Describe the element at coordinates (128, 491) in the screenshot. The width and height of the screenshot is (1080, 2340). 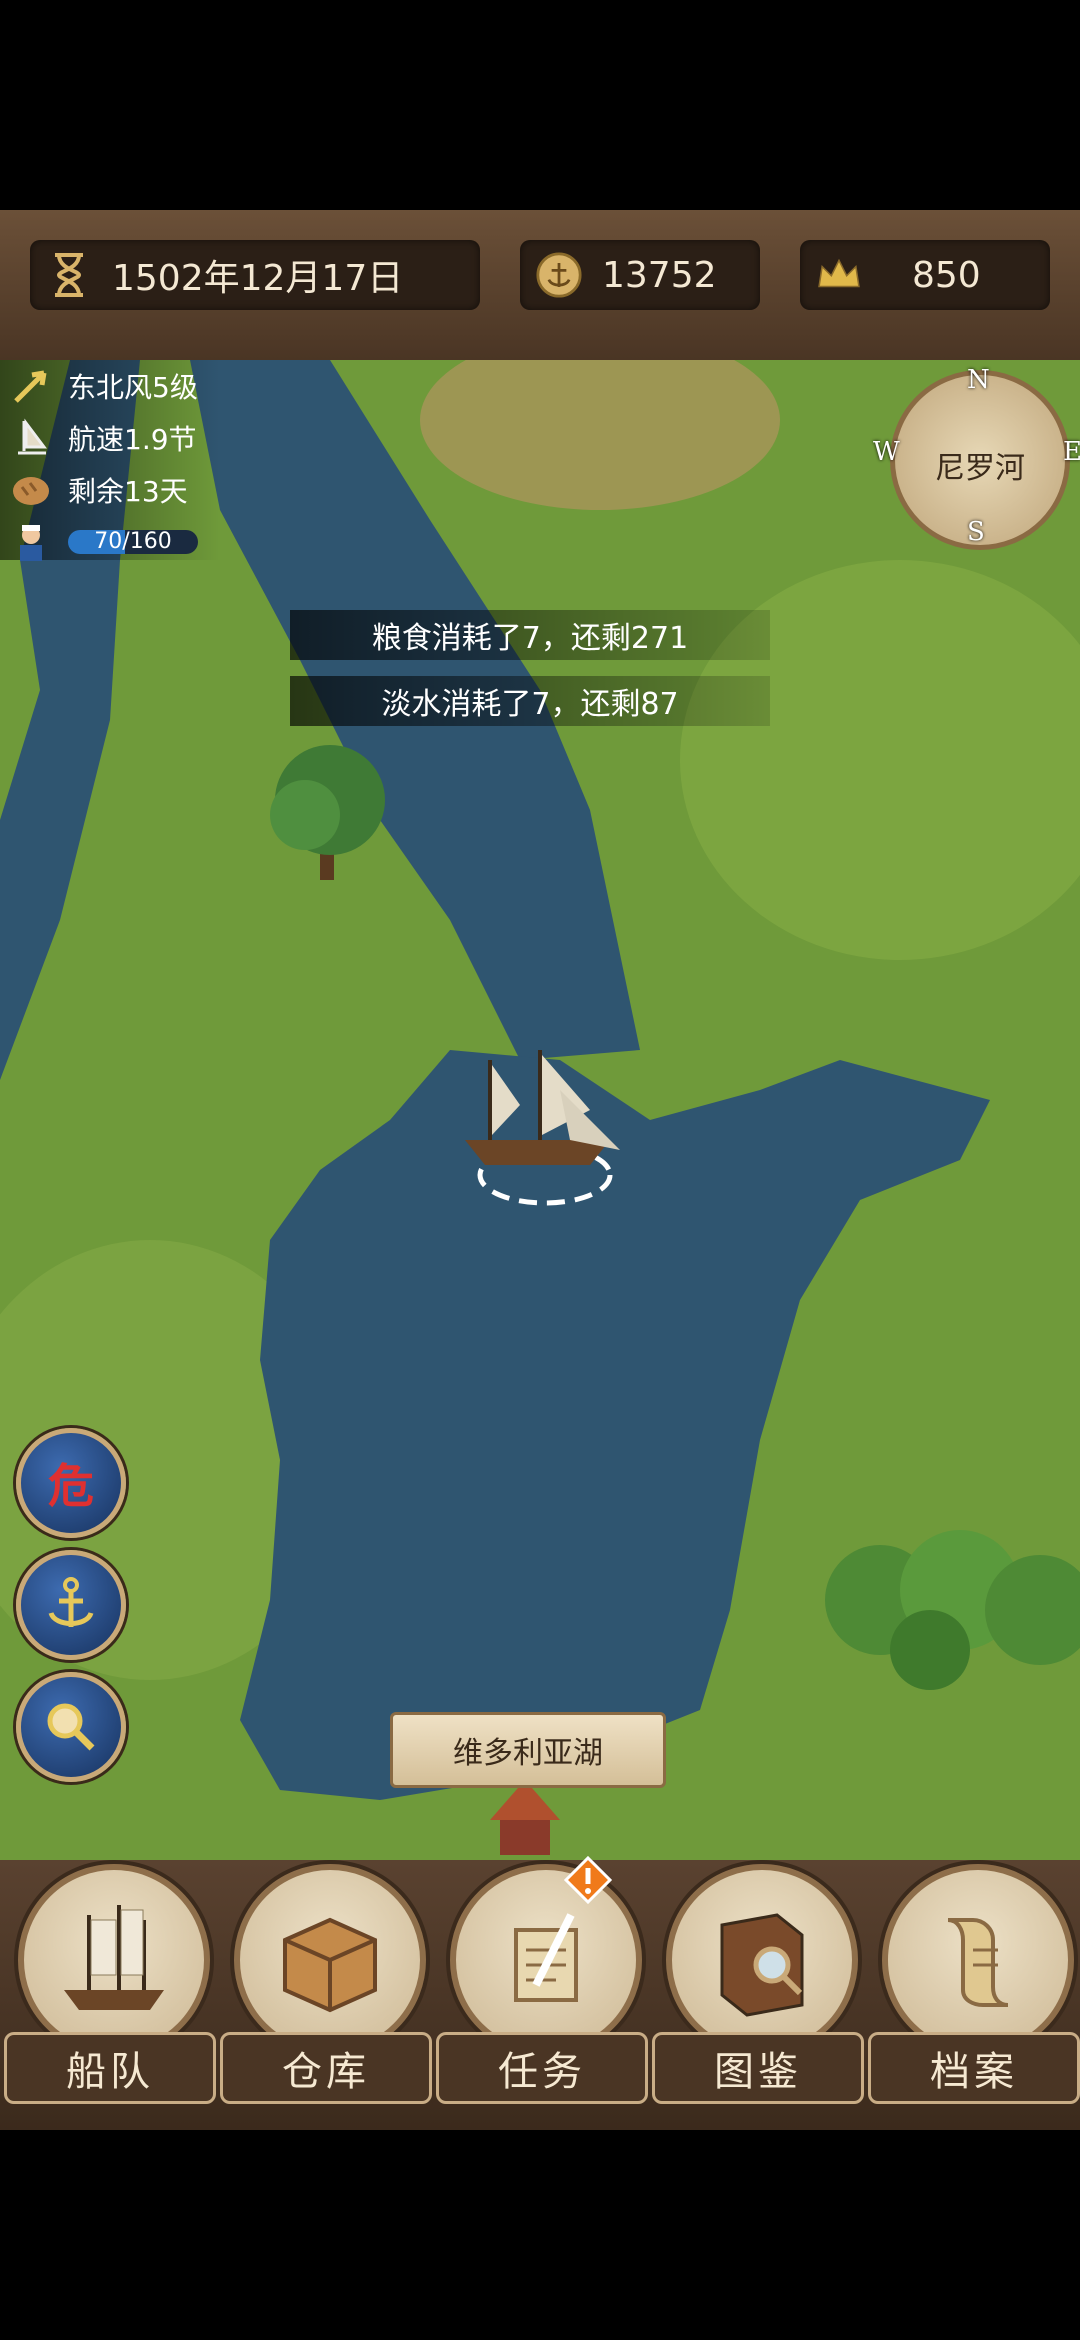
I see `days-left-text: 剩余13天` at that location.